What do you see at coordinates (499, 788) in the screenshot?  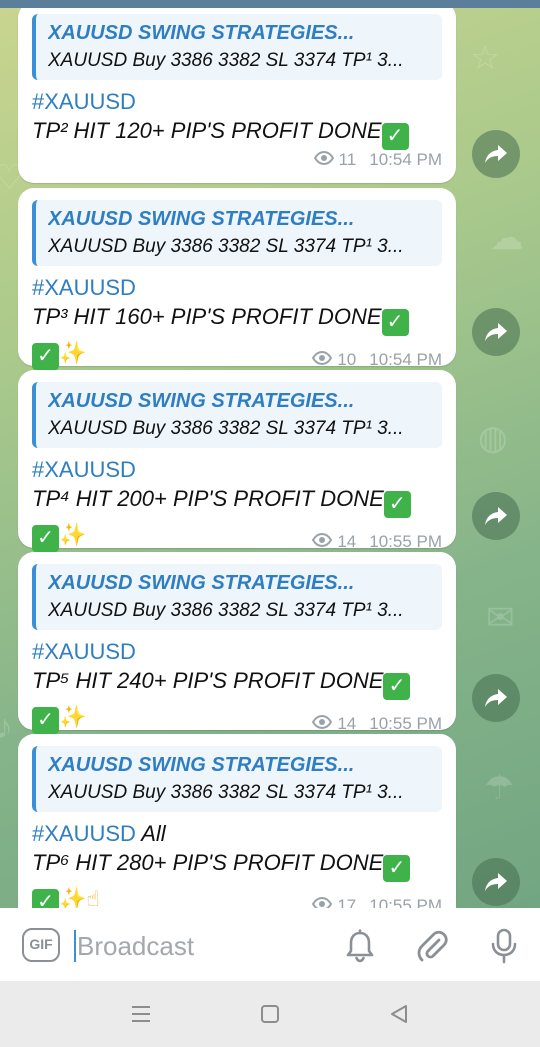 I see `umbrella-doodle-icon: ☂` at bounding box center [499, 788].